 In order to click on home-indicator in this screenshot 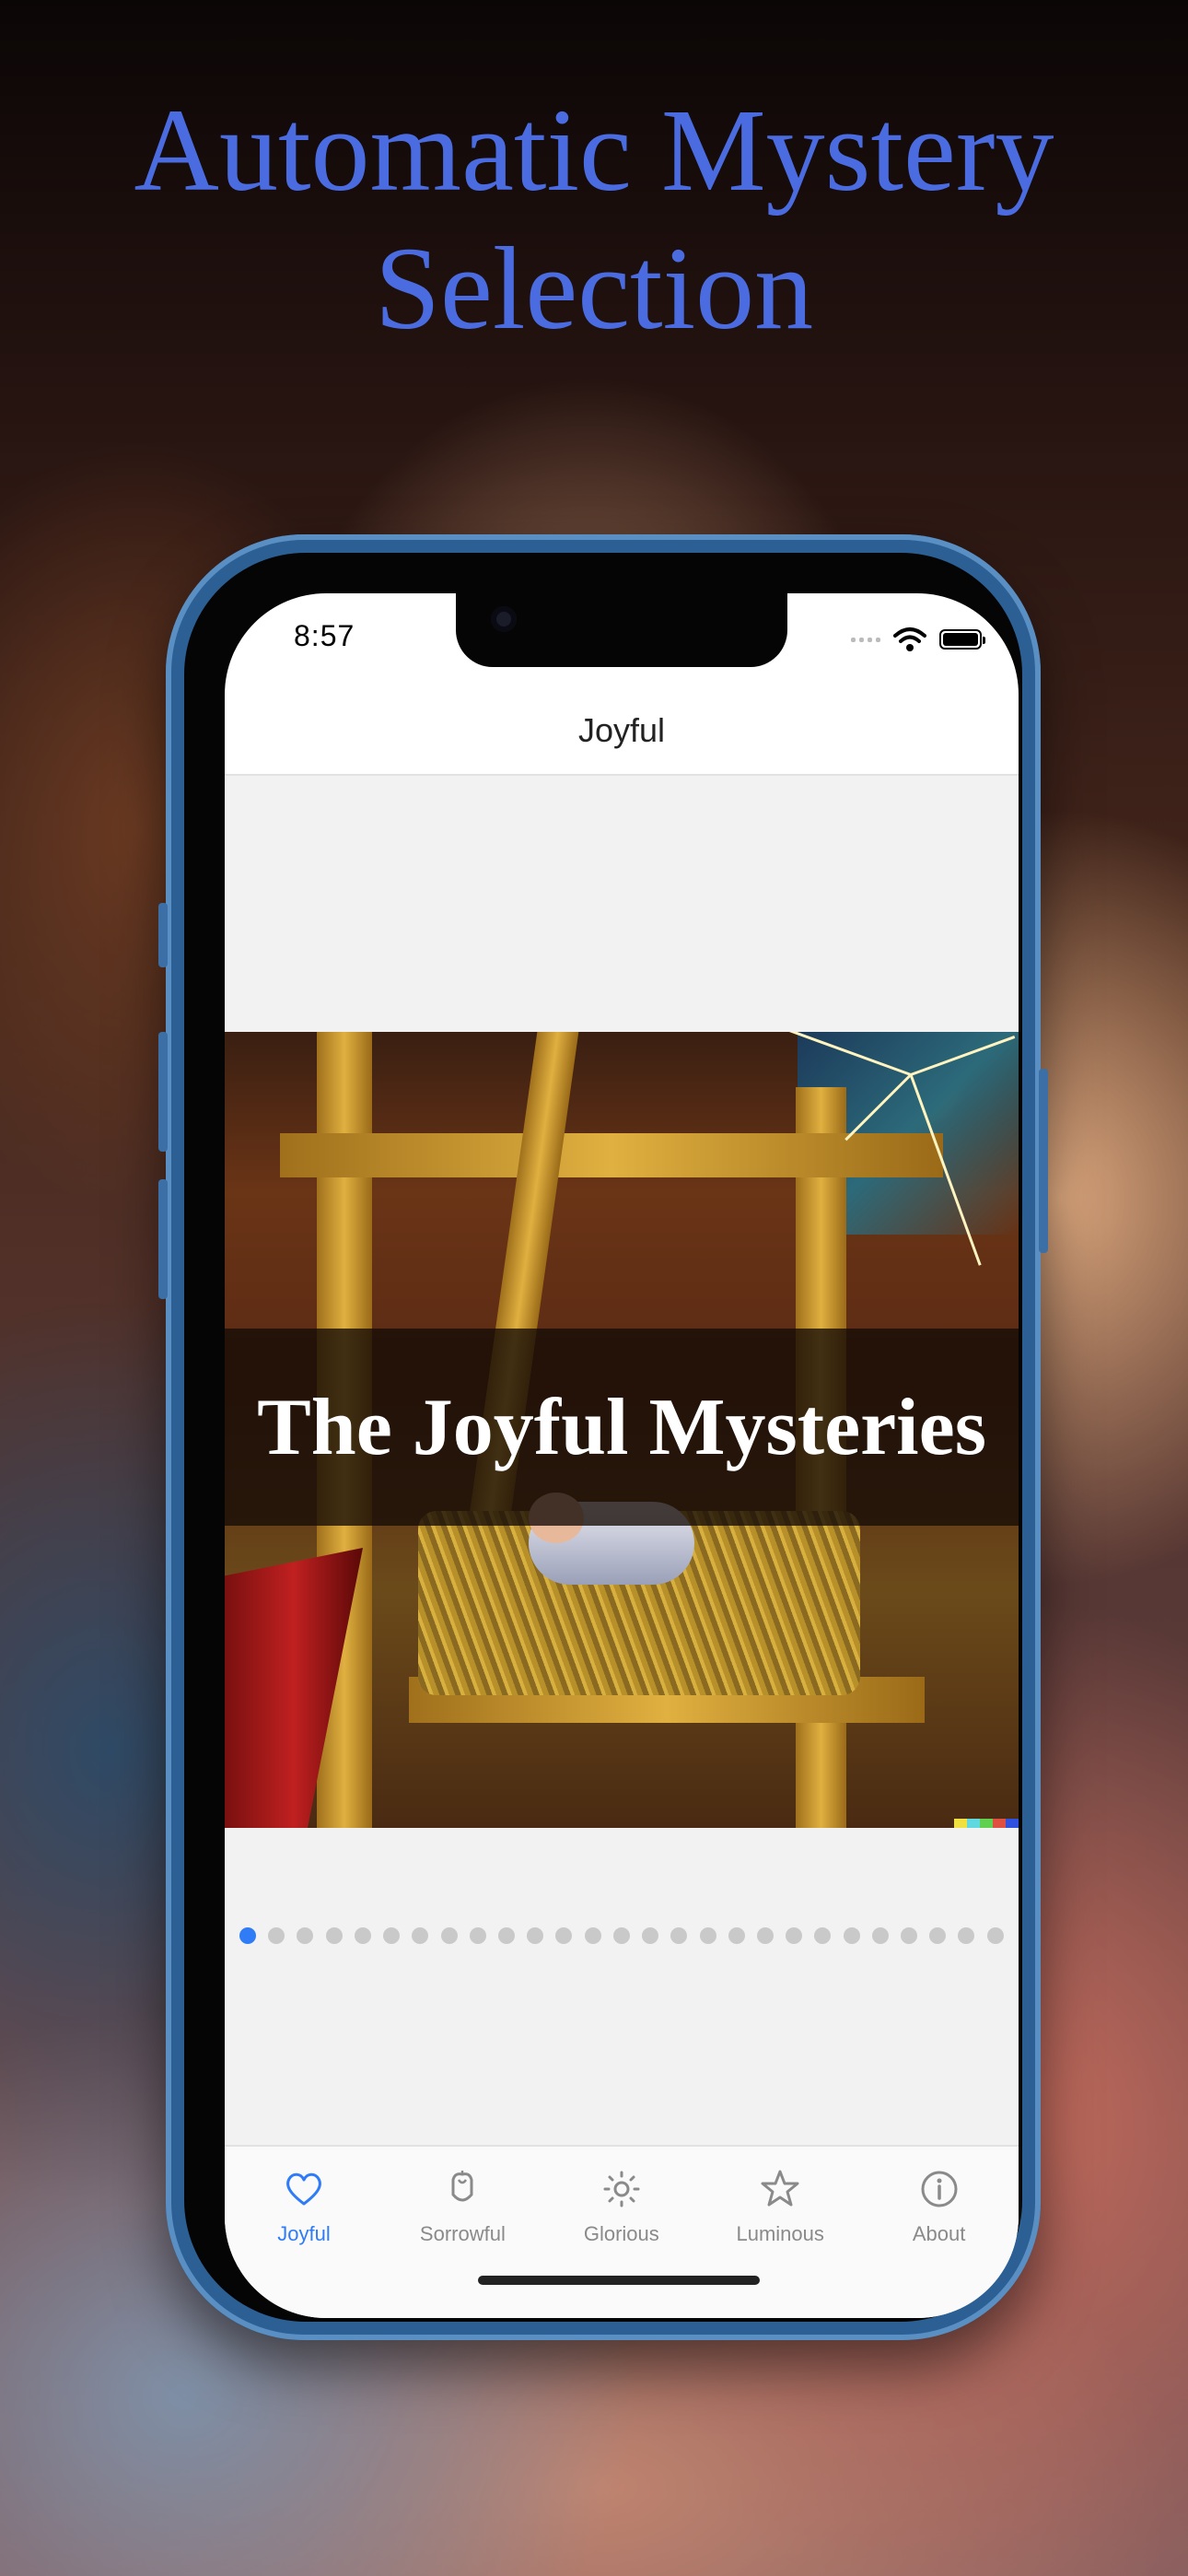, I will do `click(619, 2280)`.